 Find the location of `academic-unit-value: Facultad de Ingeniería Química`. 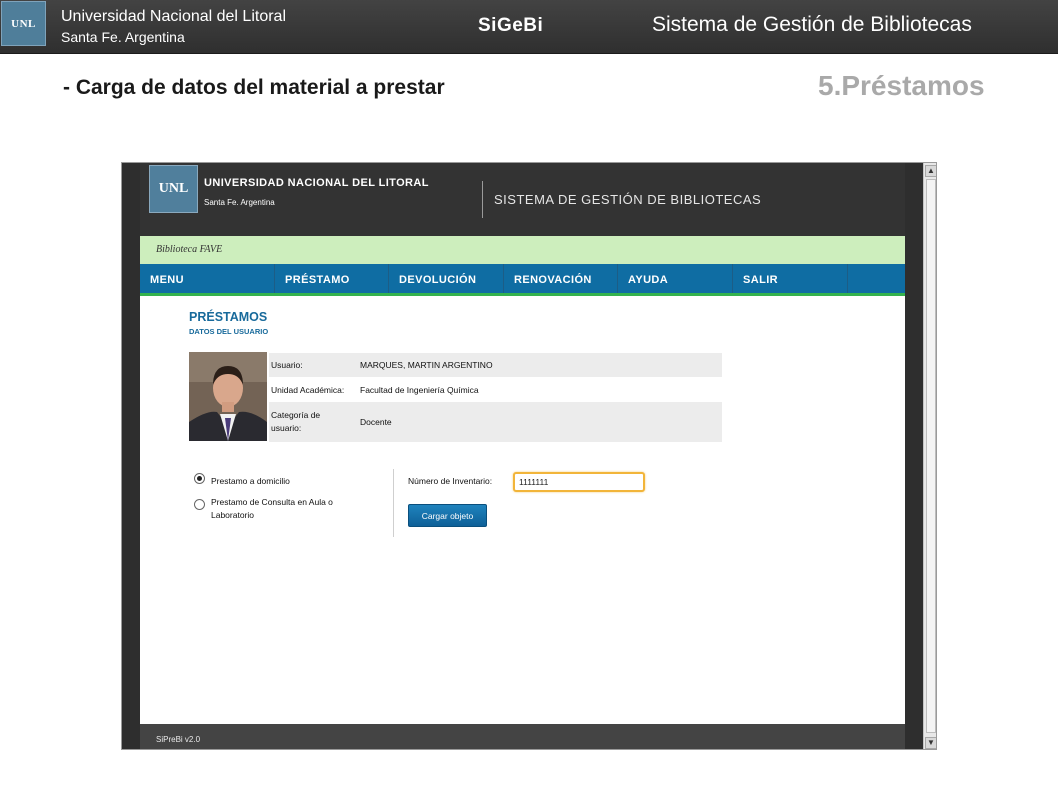

academic-unit-value: Facultad de Ingeniería Química is located at coordinates (419, 390).